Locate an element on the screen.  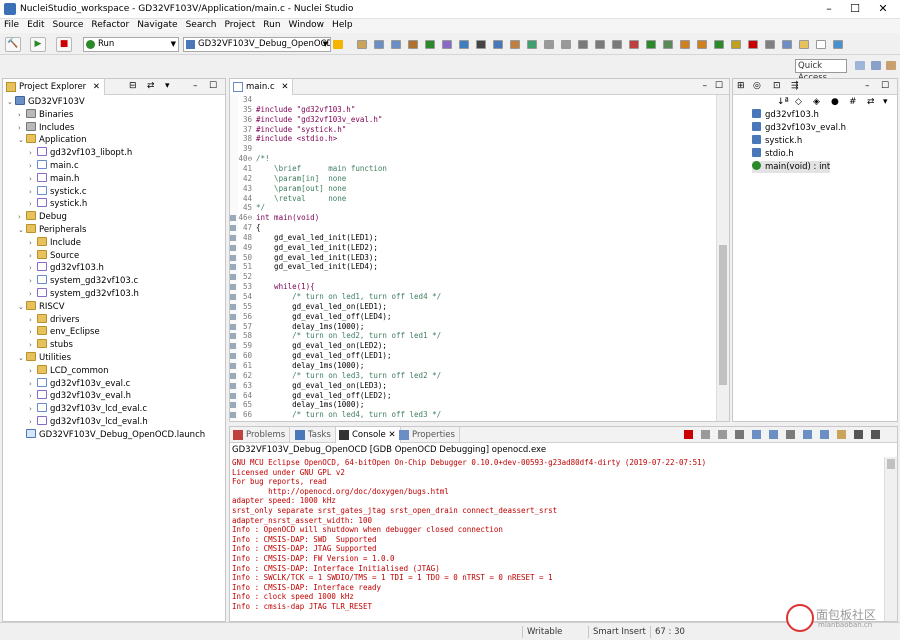
pin-console-icon is located at coordinates (790, 434).